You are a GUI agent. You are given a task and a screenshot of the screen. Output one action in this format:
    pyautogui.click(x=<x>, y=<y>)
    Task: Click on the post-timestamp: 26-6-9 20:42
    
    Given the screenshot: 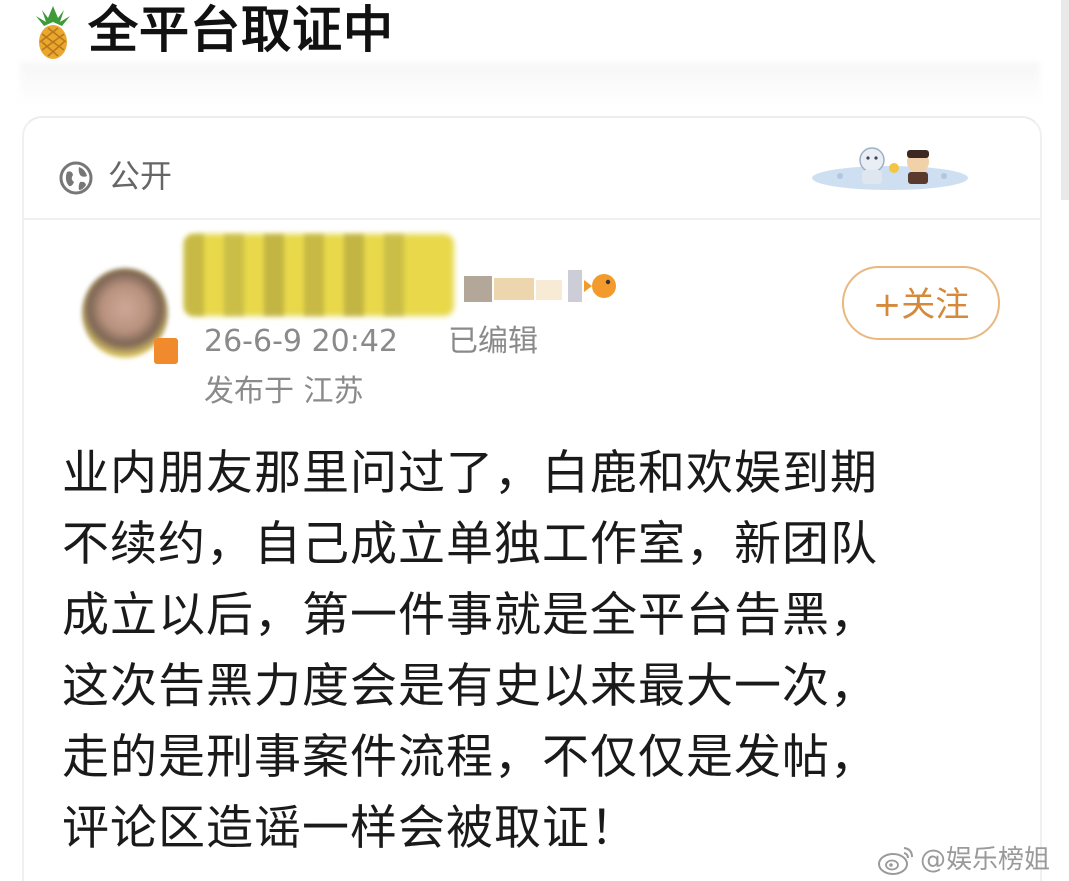 What is the action you would take?
    pyautogui.click(x=301, y=341)
    